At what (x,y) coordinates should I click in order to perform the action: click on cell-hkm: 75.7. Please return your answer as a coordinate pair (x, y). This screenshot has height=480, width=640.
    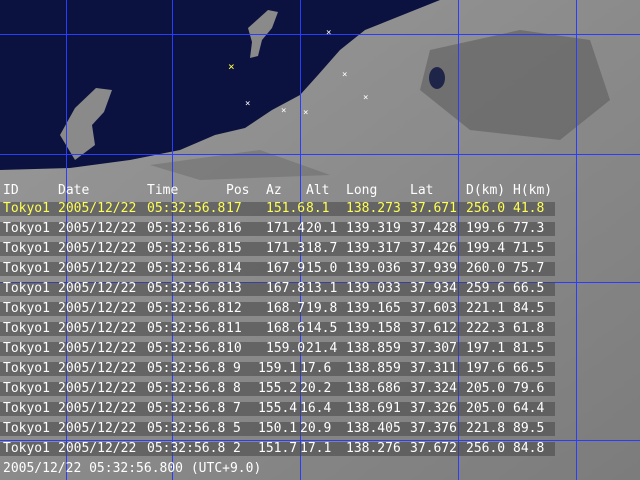
    Looking at the image, I should click on (529, 268).